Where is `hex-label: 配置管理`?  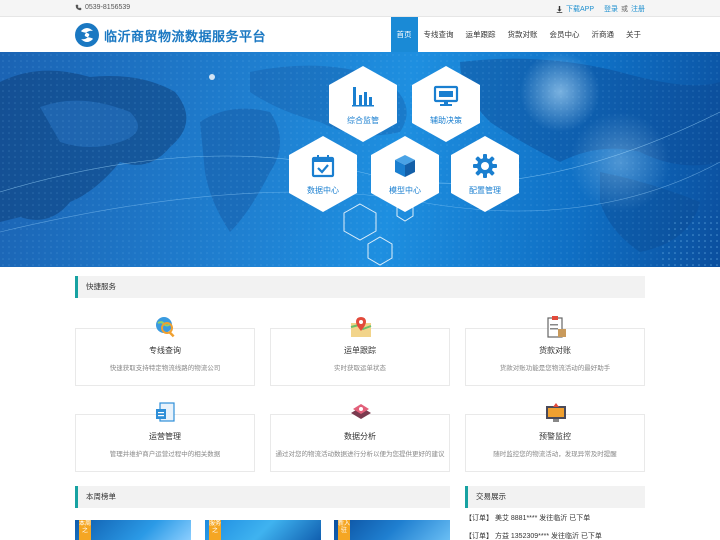
hex-label: 配置管理 is located at coordinates (485, 190).